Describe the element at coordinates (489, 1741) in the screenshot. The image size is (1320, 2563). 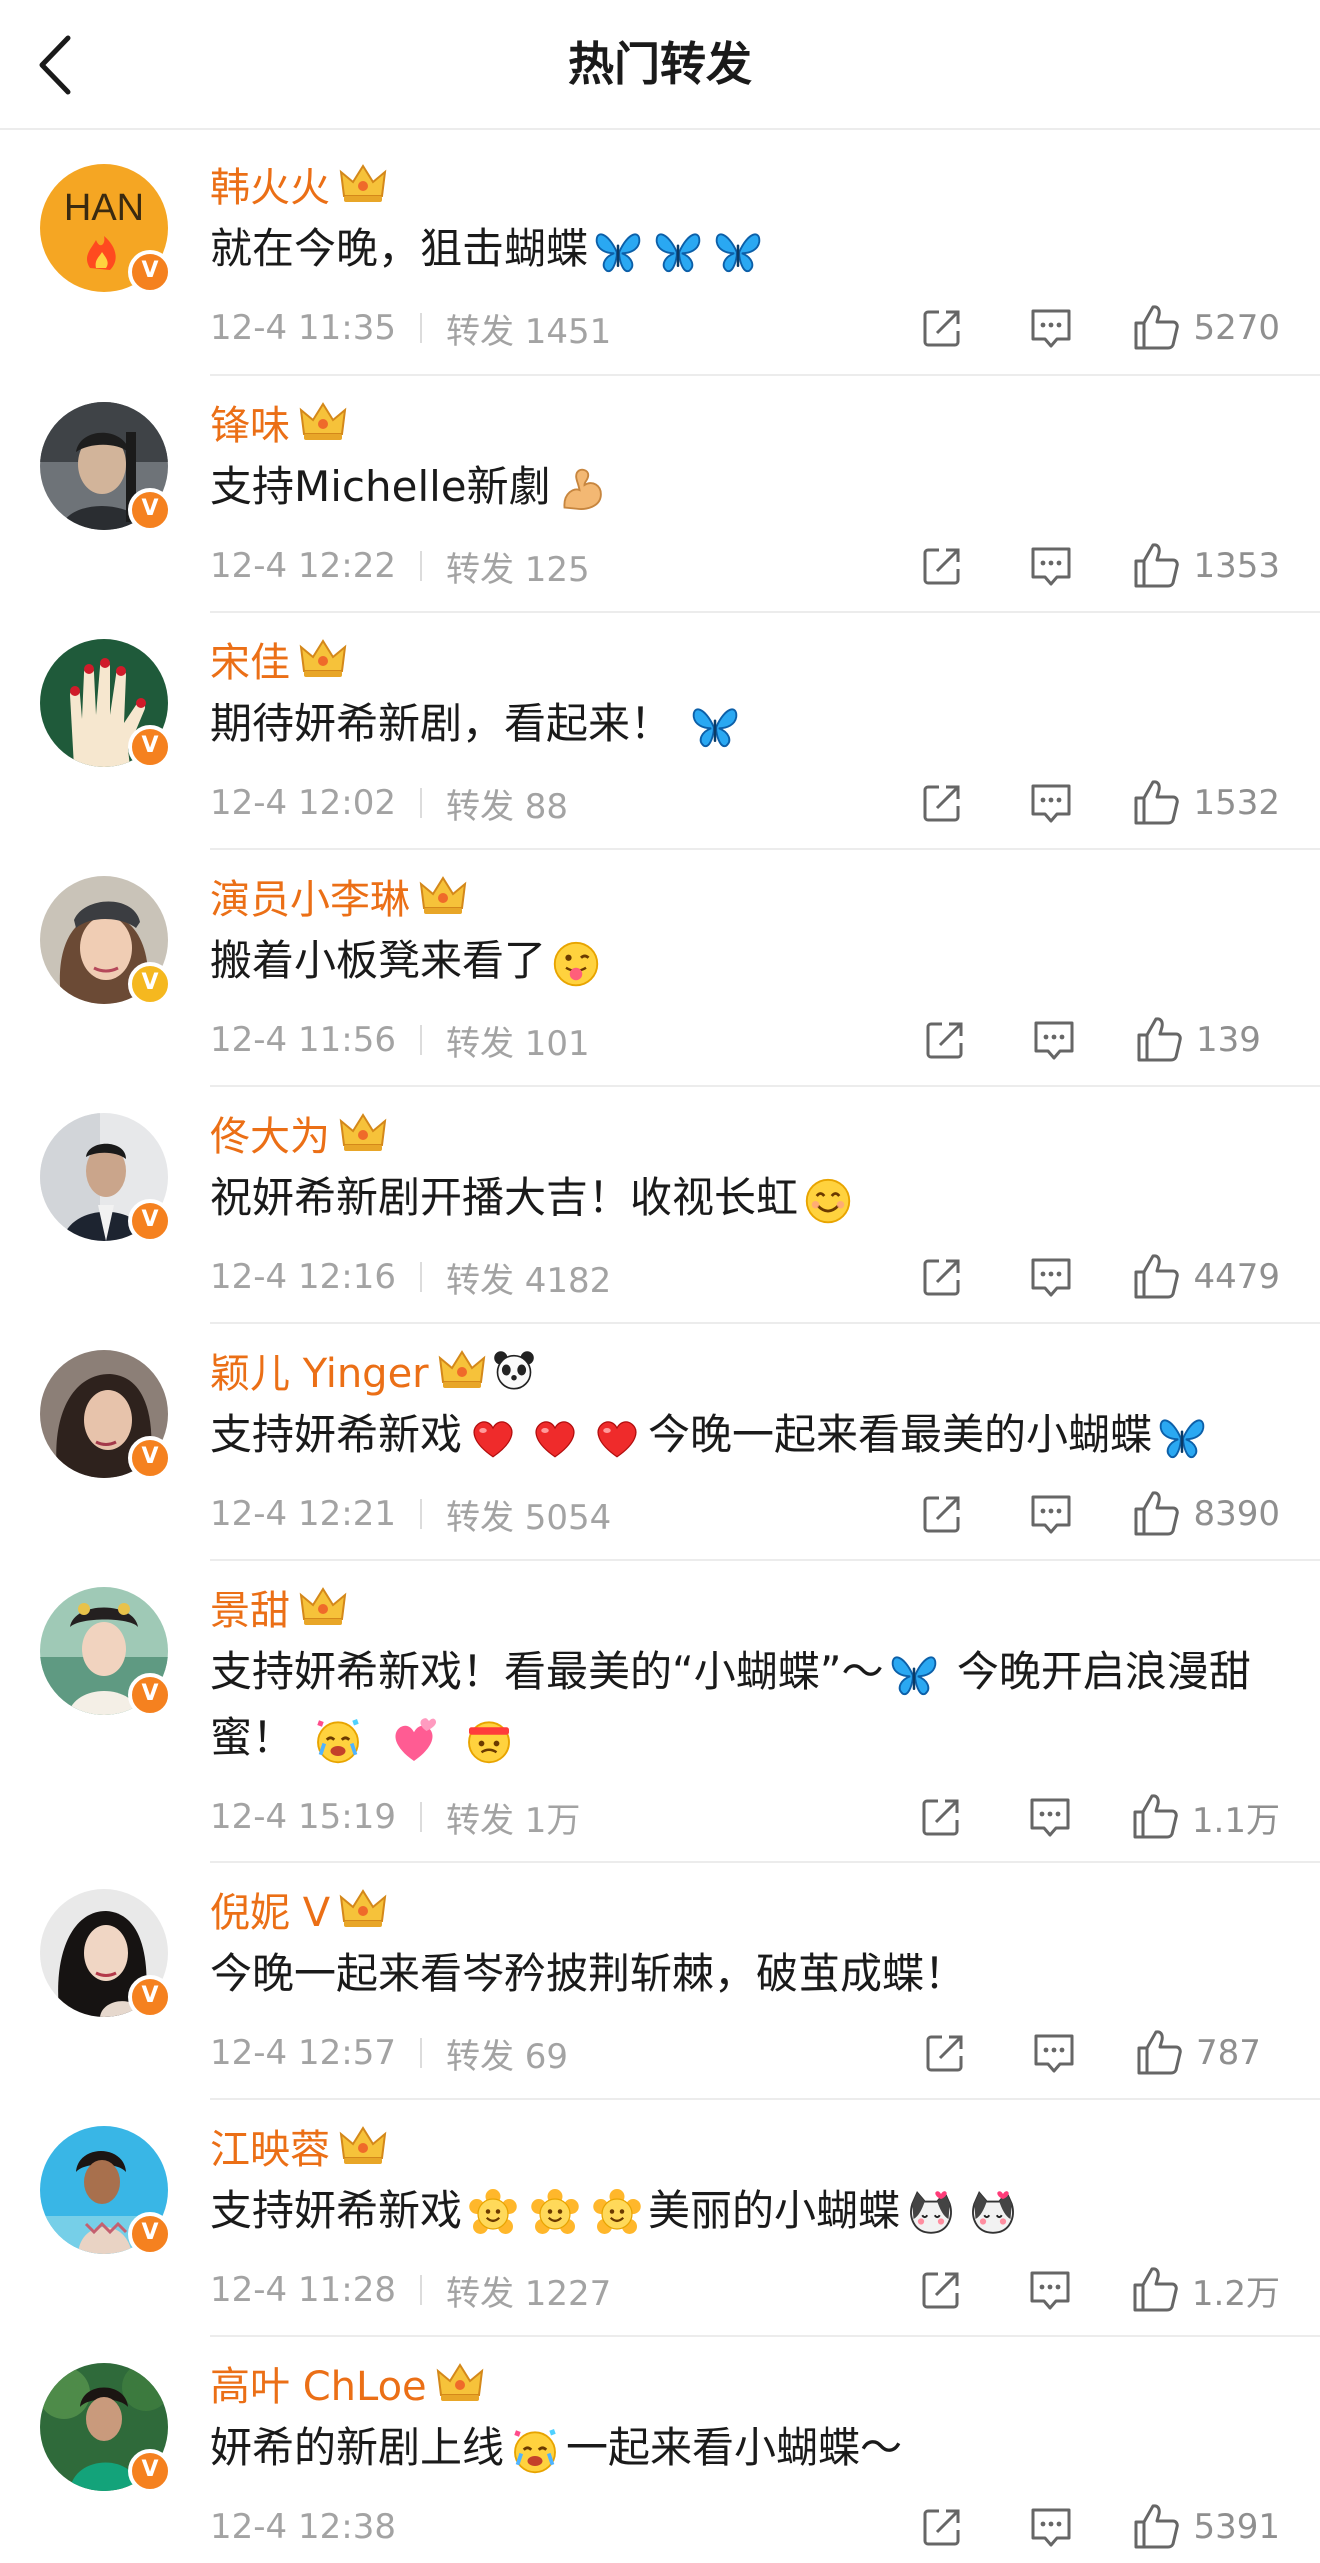
I see `fighting-face-icon` at that location.